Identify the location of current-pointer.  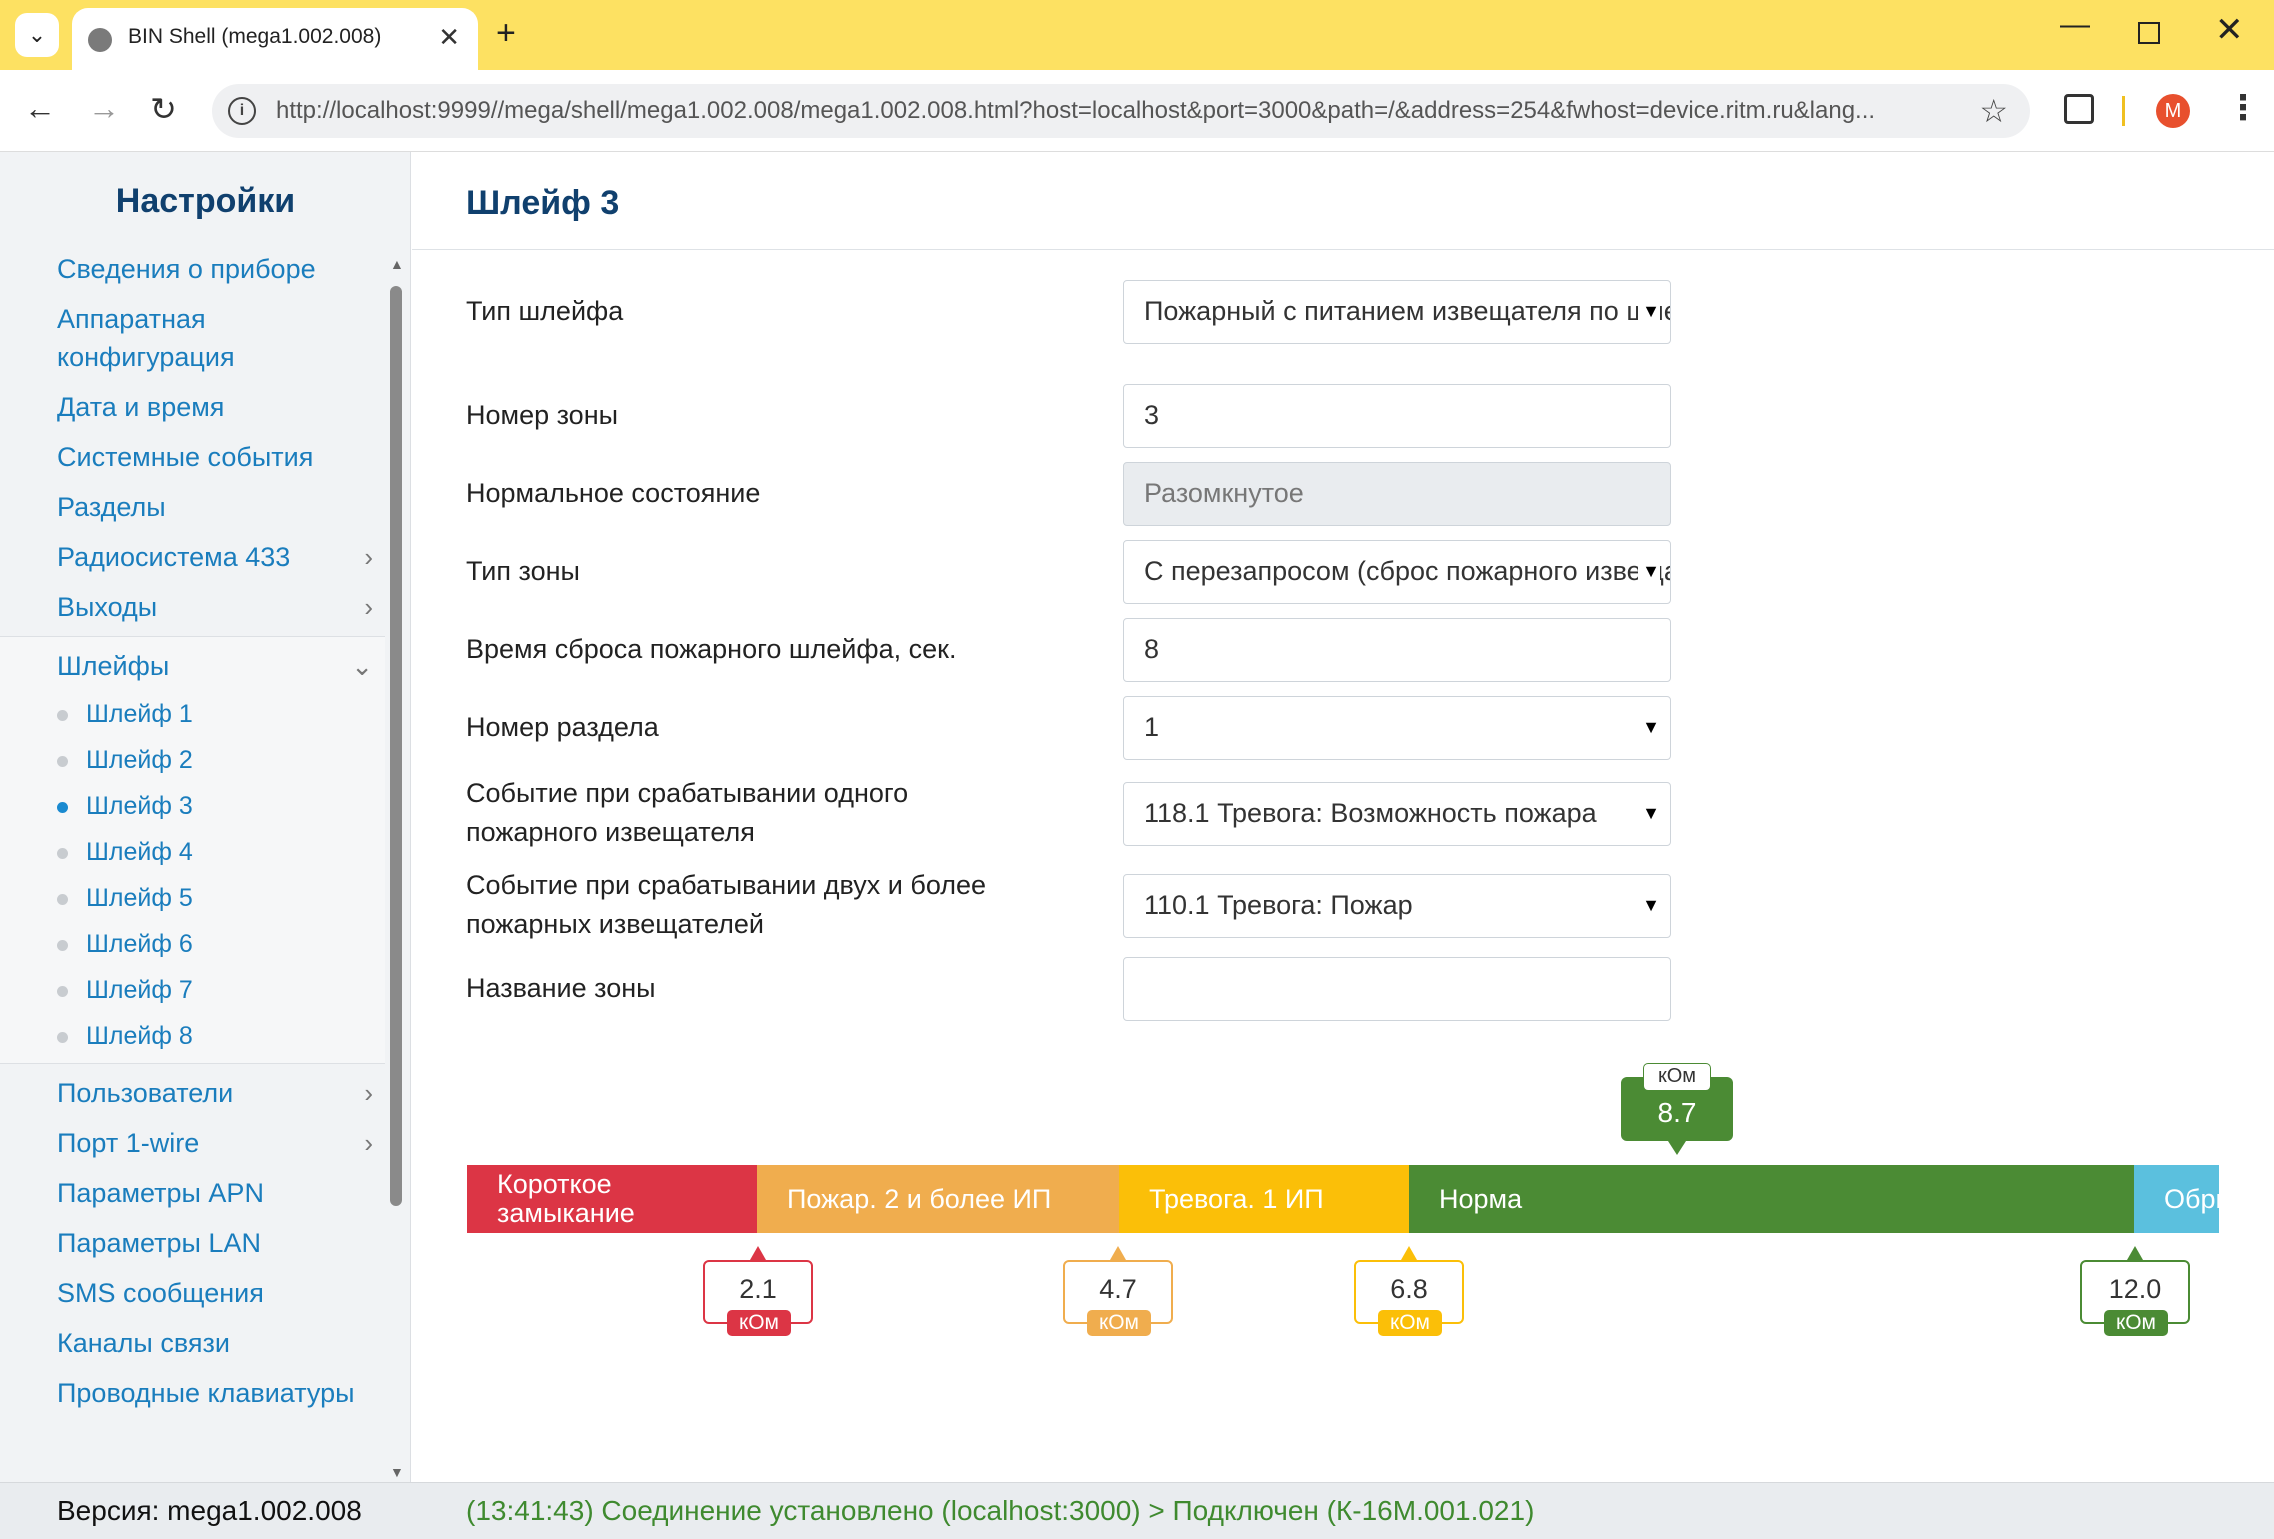
(1677, 1148).